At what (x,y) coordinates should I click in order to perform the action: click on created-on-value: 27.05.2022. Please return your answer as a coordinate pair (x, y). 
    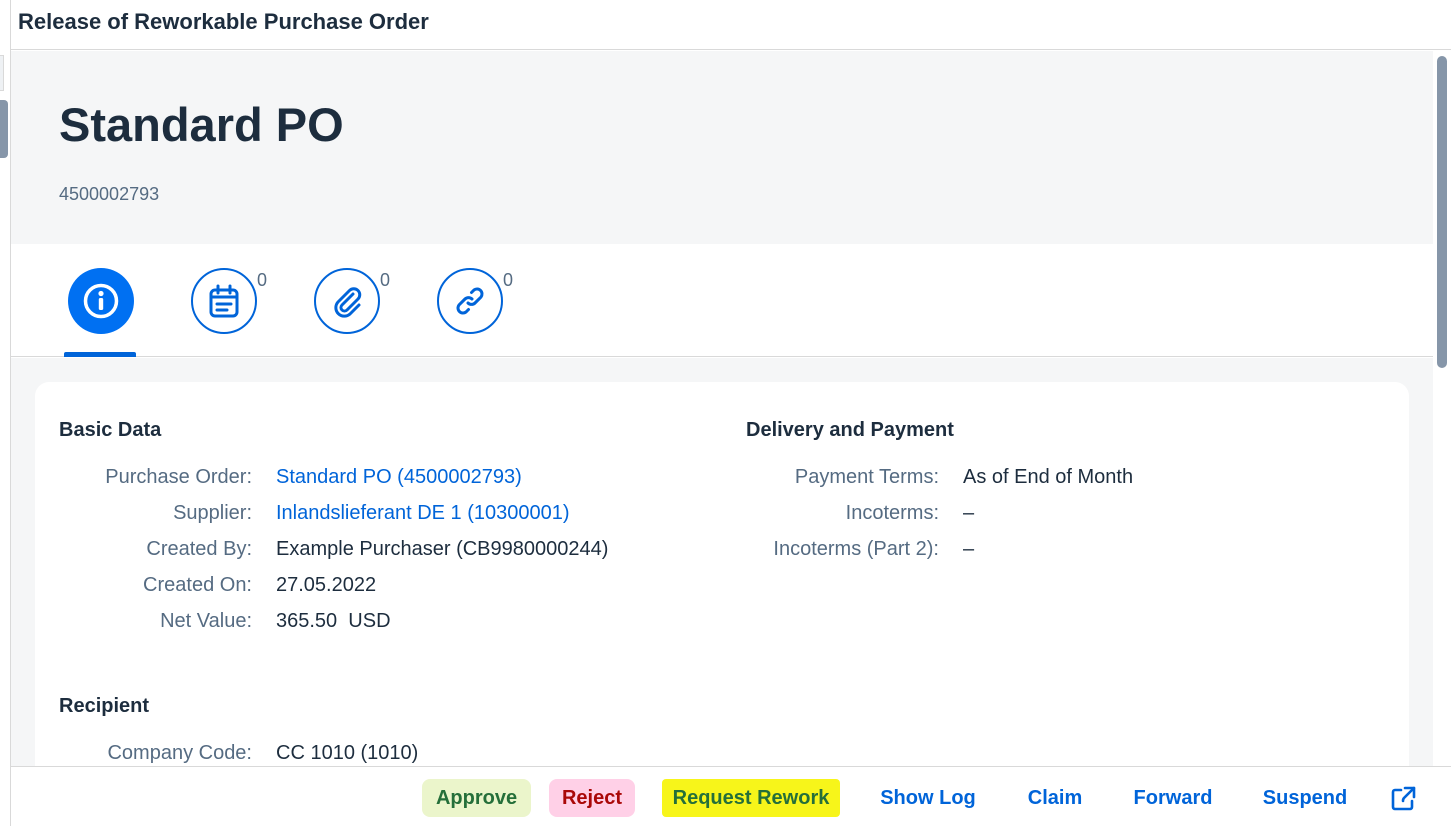
    Looking at the image, I should click on (326, 585).